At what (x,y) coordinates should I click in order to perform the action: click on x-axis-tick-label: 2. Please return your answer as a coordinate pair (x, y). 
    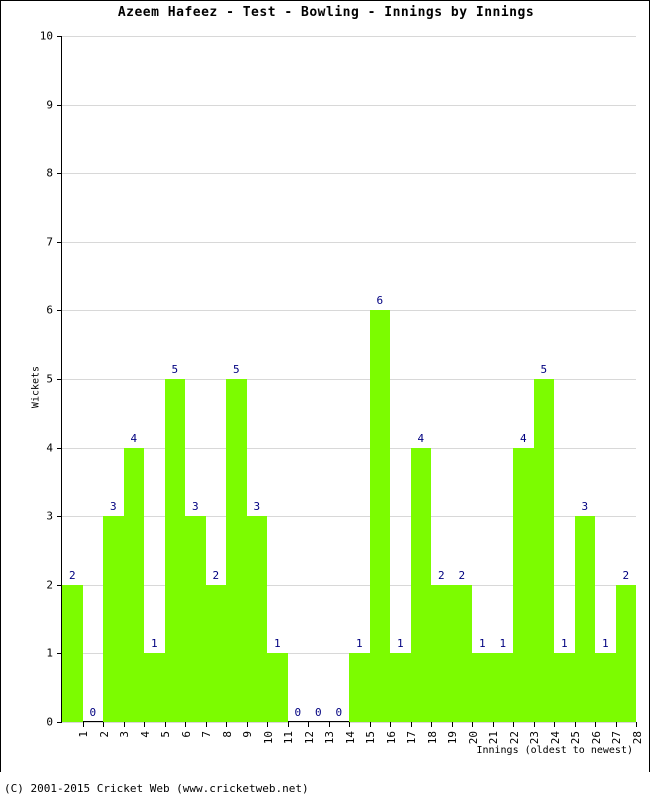
    Looking at the image, I should click on (104, 734).